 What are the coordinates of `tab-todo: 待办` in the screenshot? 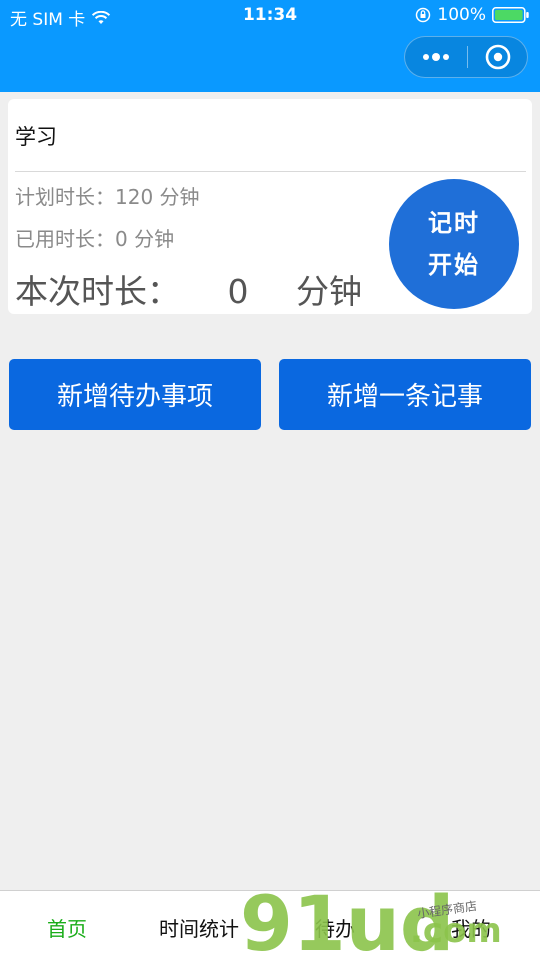 It's located at (335, 927).